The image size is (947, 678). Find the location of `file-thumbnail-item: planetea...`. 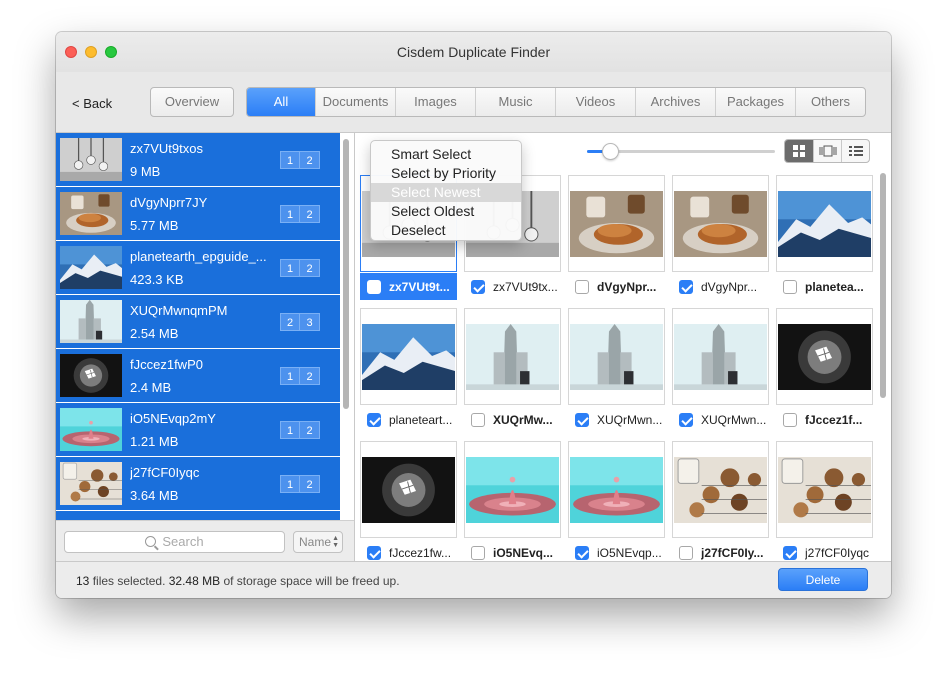

file-thumbnail-item: planetea... is located at coordinates (824, 239).